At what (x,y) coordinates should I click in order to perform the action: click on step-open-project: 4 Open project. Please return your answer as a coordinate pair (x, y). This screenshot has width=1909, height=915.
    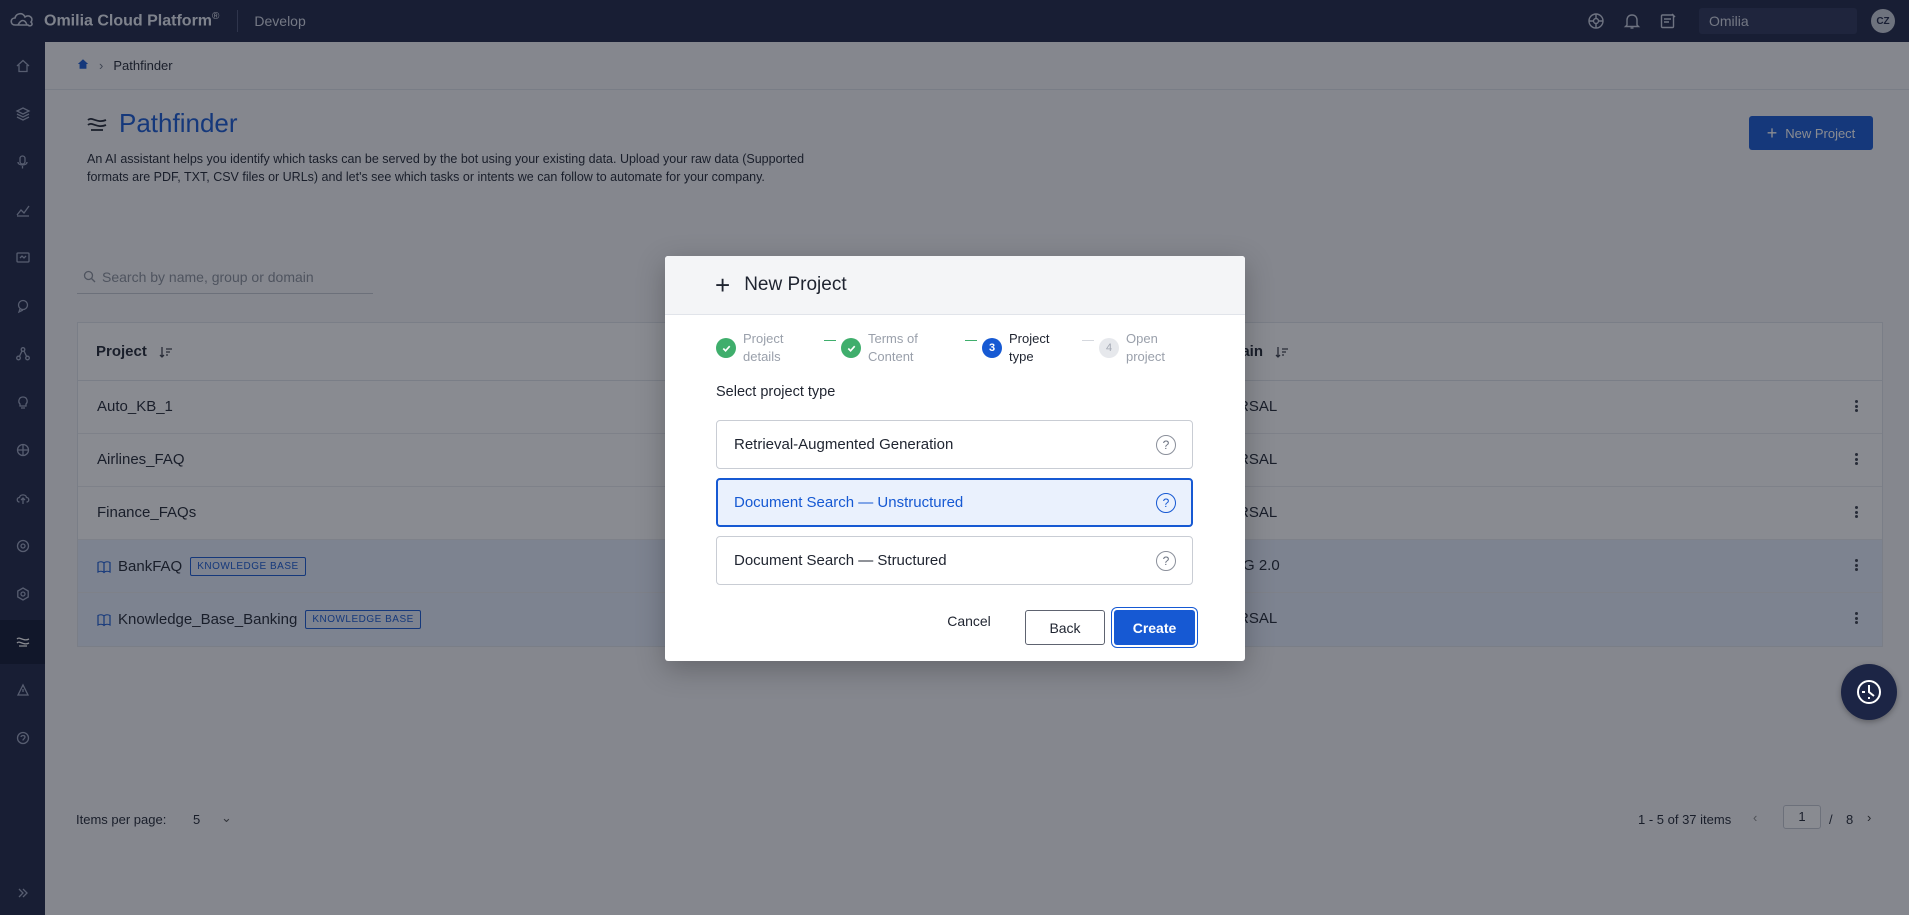
    Looking at the image, I should click on (1143, 348).